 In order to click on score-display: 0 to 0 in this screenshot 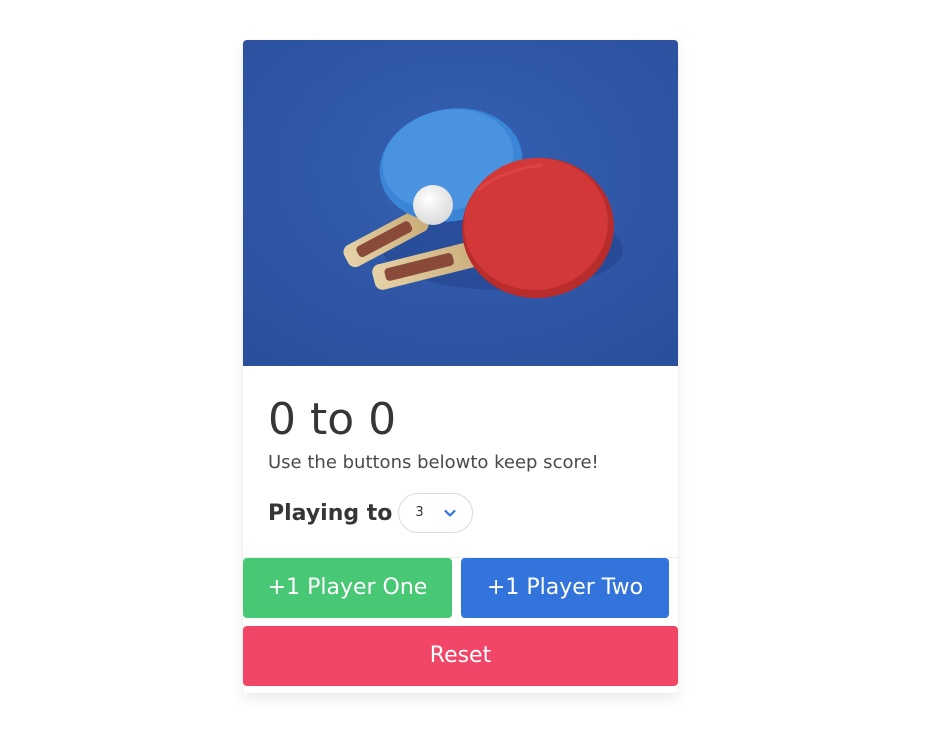, I will do `click(332, 419)`.